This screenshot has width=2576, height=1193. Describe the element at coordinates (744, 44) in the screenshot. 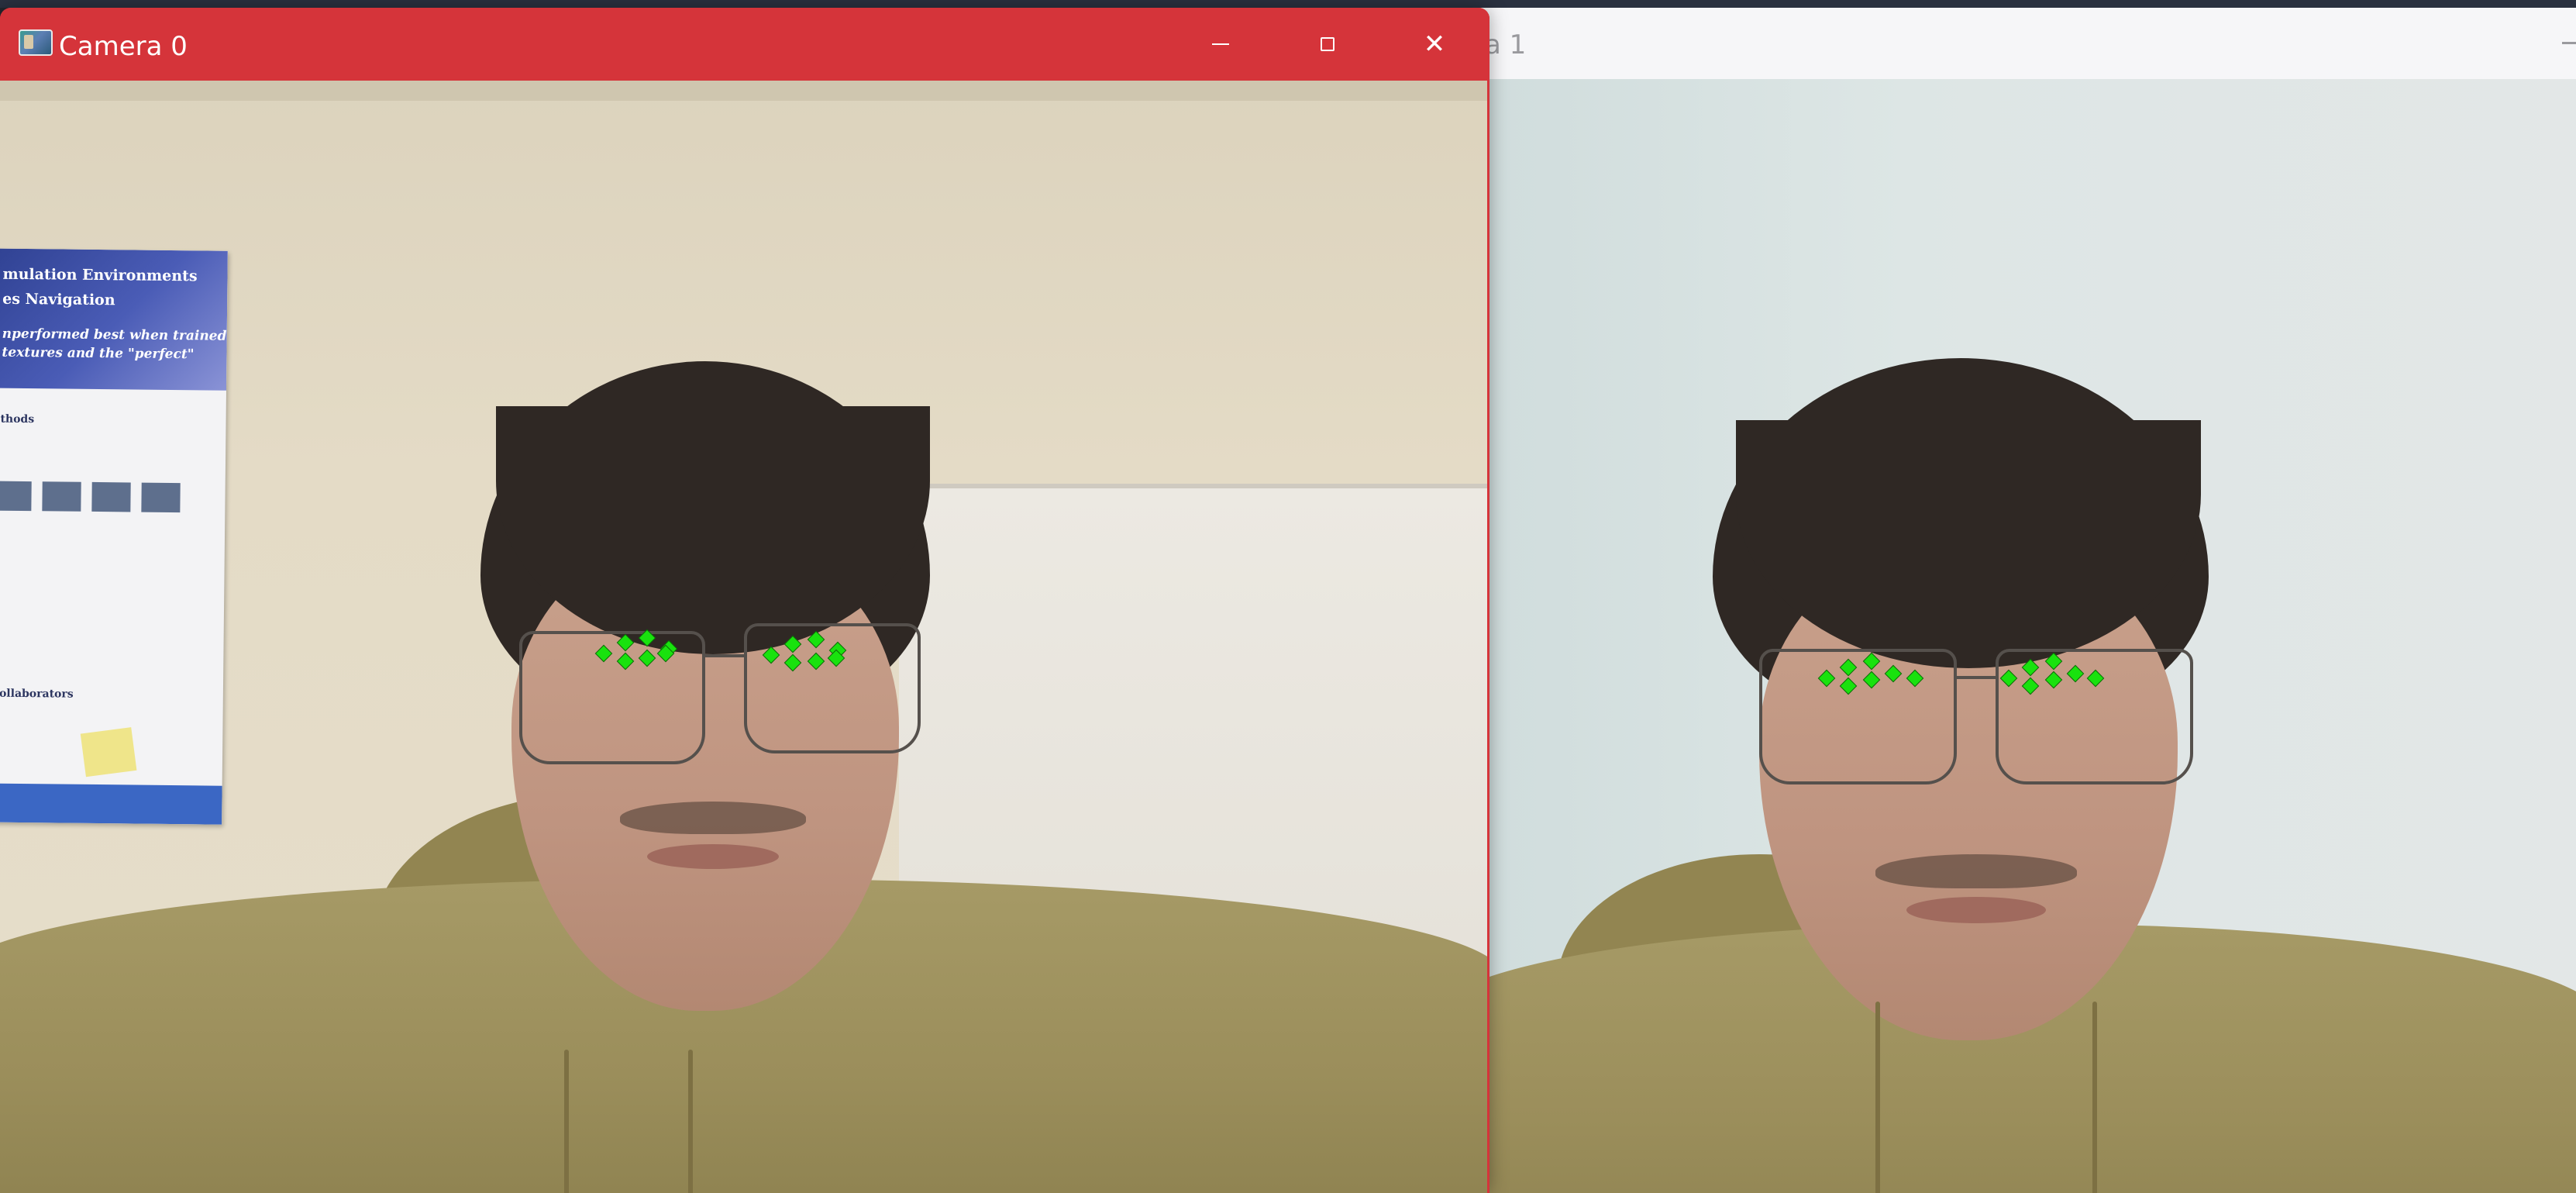

I see `camera-0-titlebar: Camera 0 ✕` at that location.